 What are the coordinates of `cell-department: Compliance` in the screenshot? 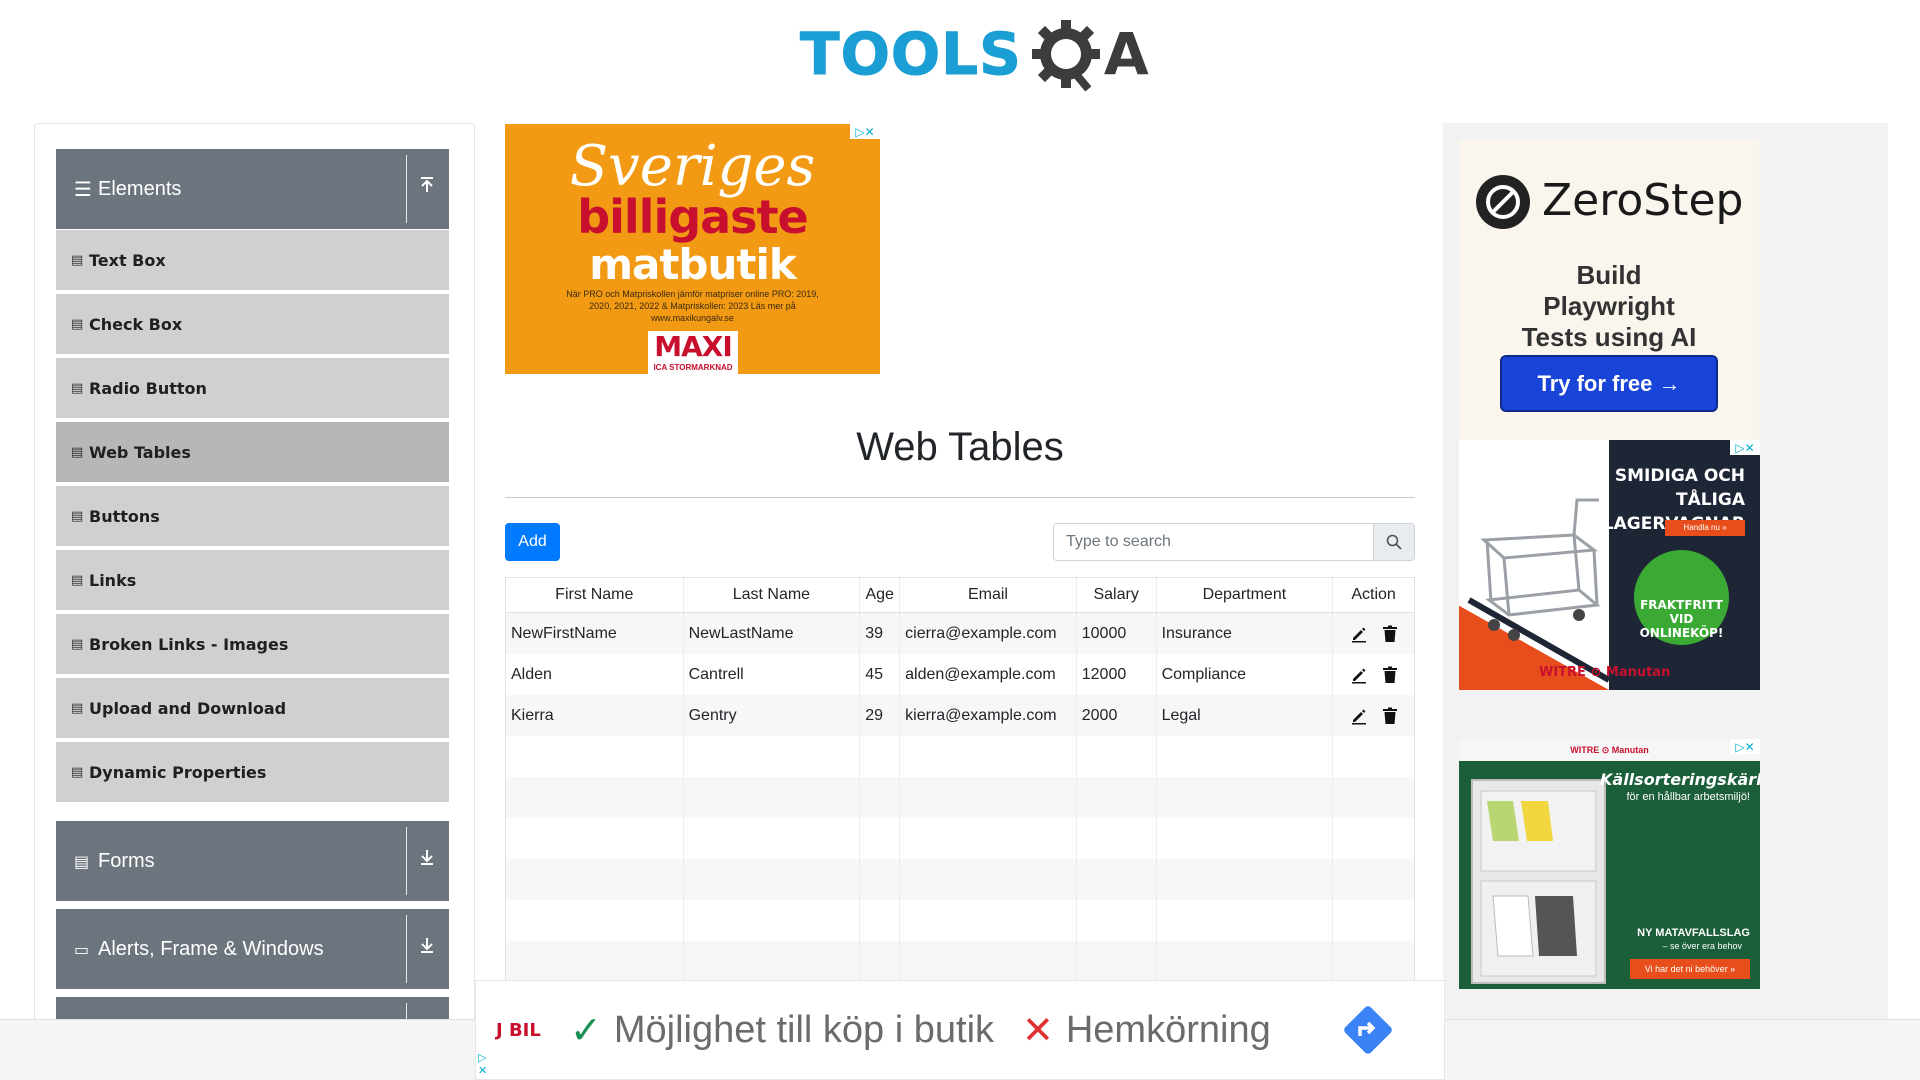 It's located at (1245, 674).